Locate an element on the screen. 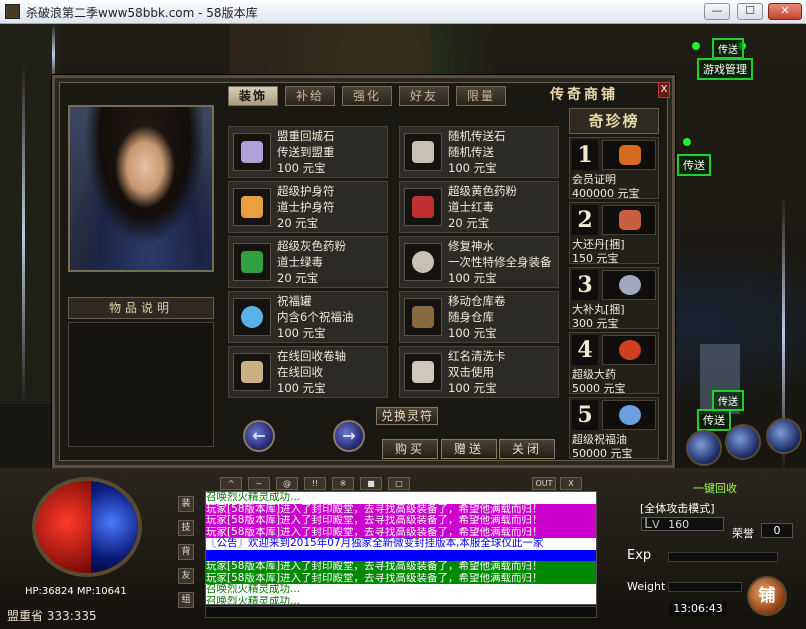 The image size is (806, 629). gift-button: 赠送 is located at coordinates (469, 449).